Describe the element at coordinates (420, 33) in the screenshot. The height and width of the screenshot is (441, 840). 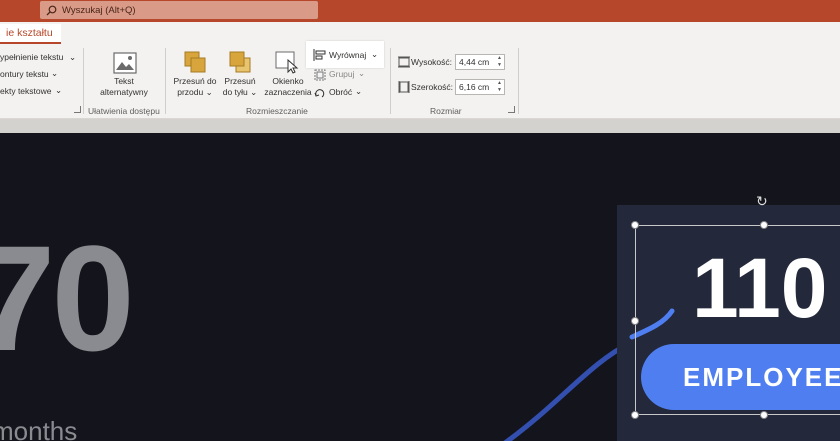
I see `ribbon-tab-row` at that location.